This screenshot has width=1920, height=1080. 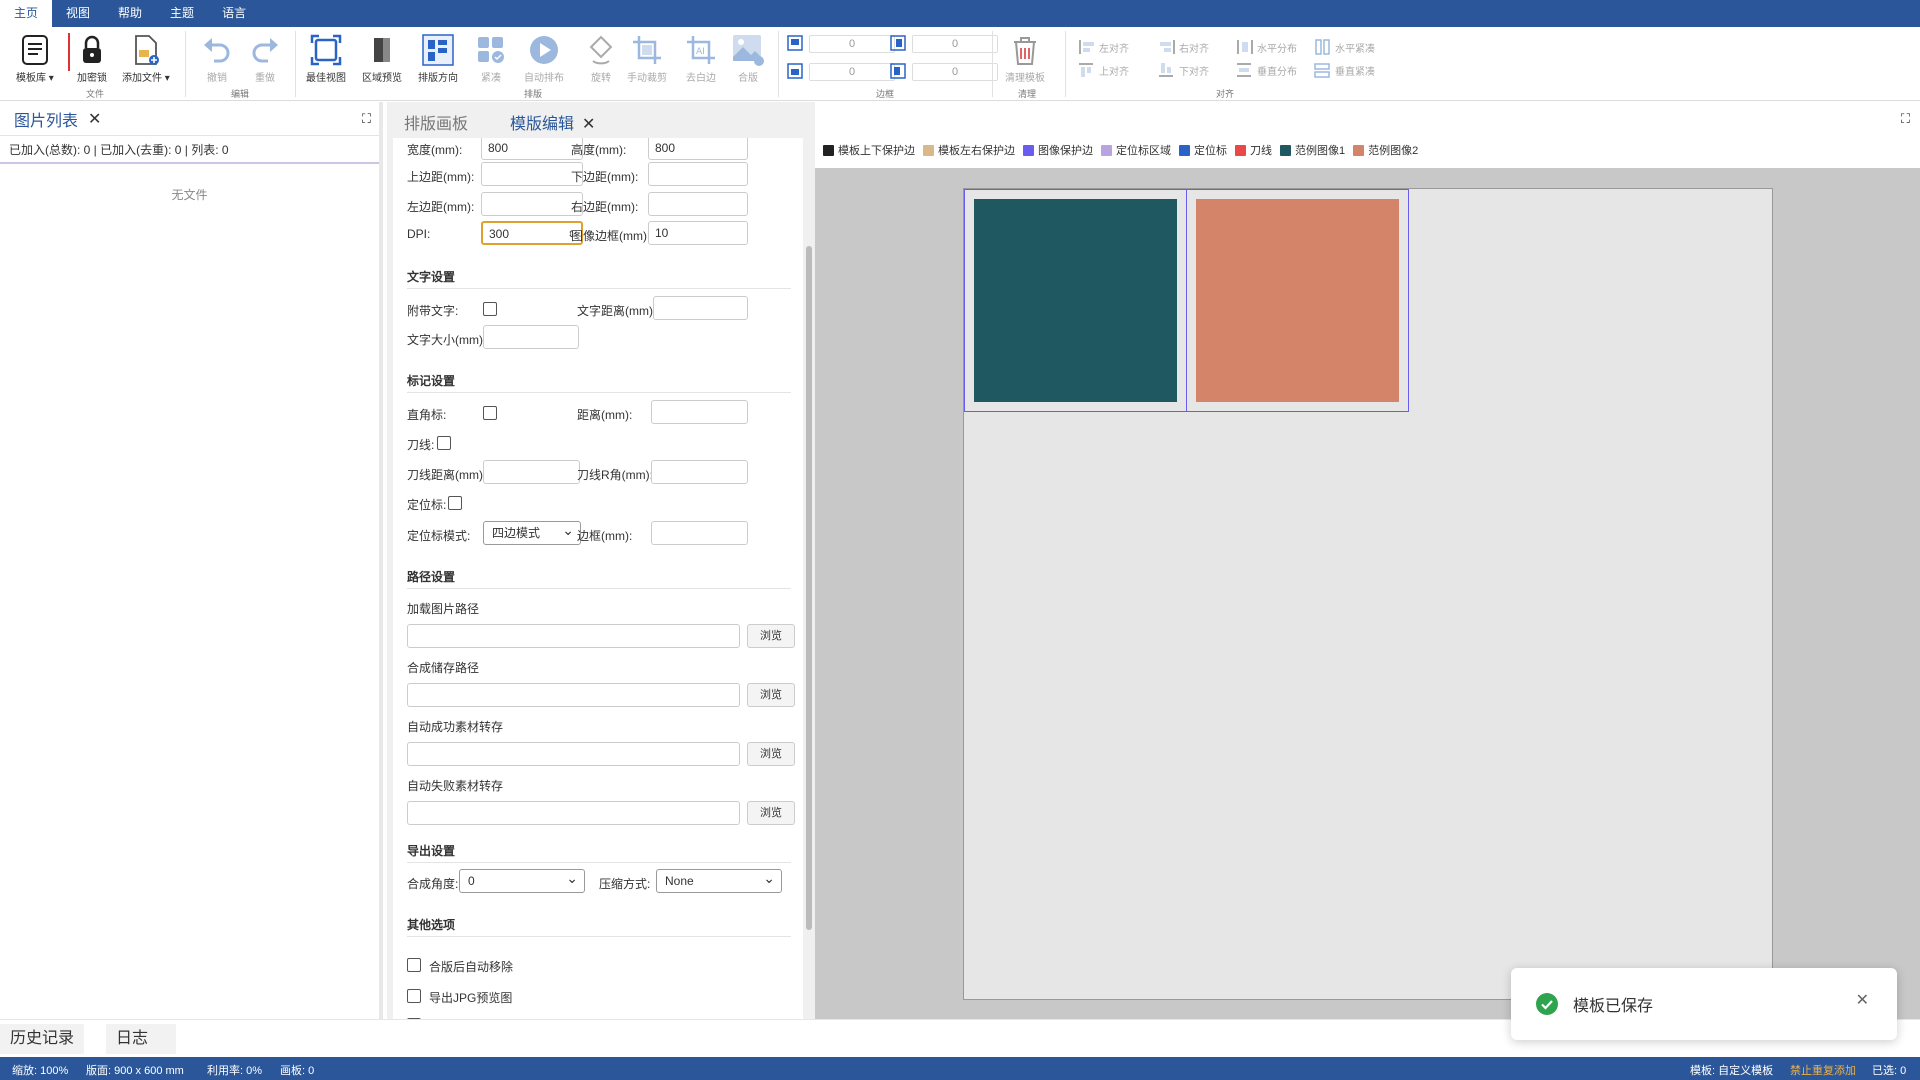 I want to click on left-margin-input, so click(x=532, y=204).